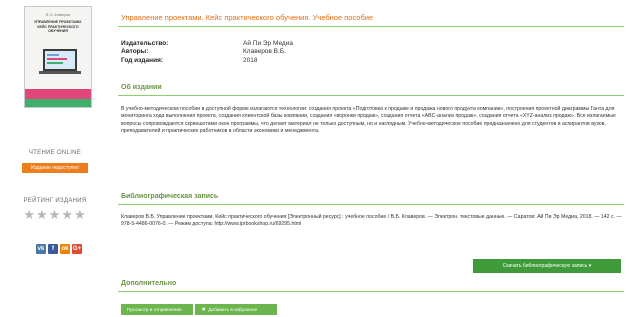 The width and height of the screenshot is (629, 317). Describe the element at coordinates (58, 103) in the screenshot. I see `cover-stripe-green` at that location.